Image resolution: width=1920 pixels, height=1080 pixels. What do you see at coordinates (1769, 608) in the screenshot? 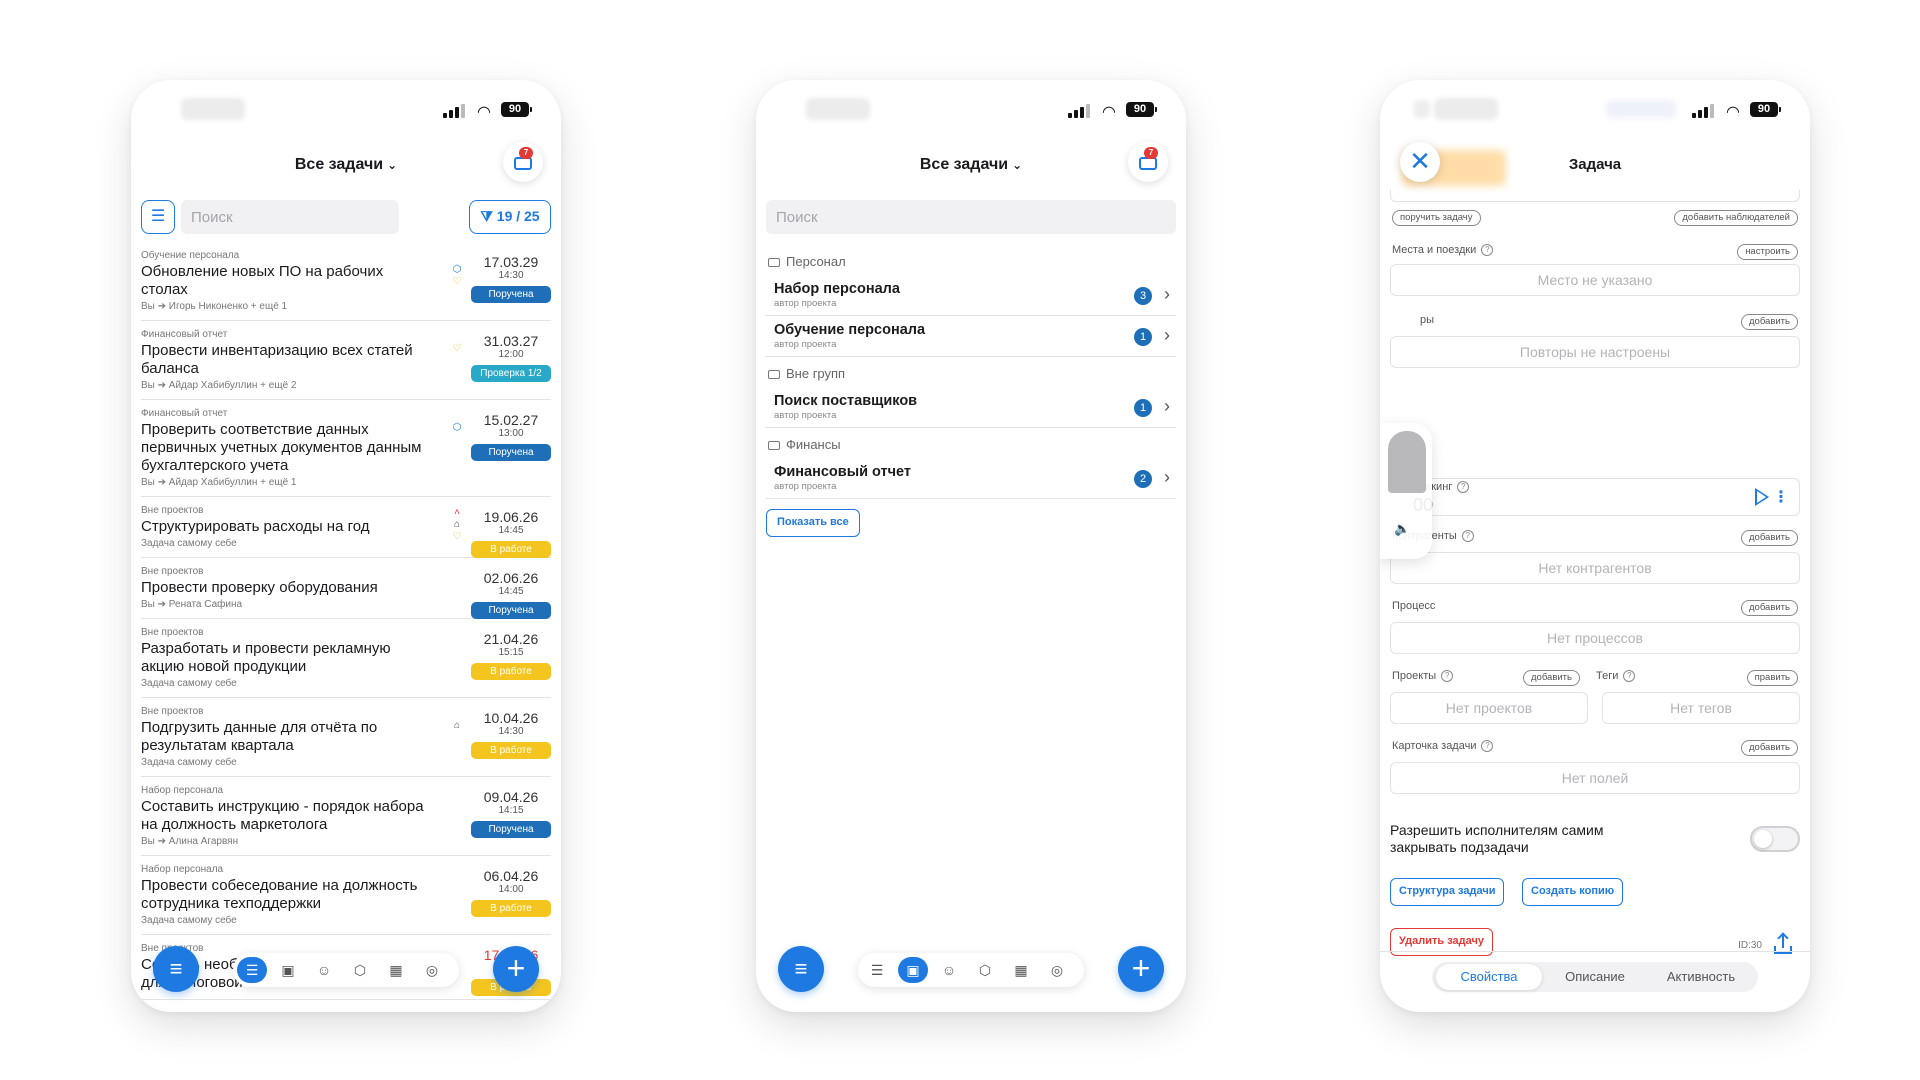
I see `process-add-button: добавить` at bounding box center [1769, 608].